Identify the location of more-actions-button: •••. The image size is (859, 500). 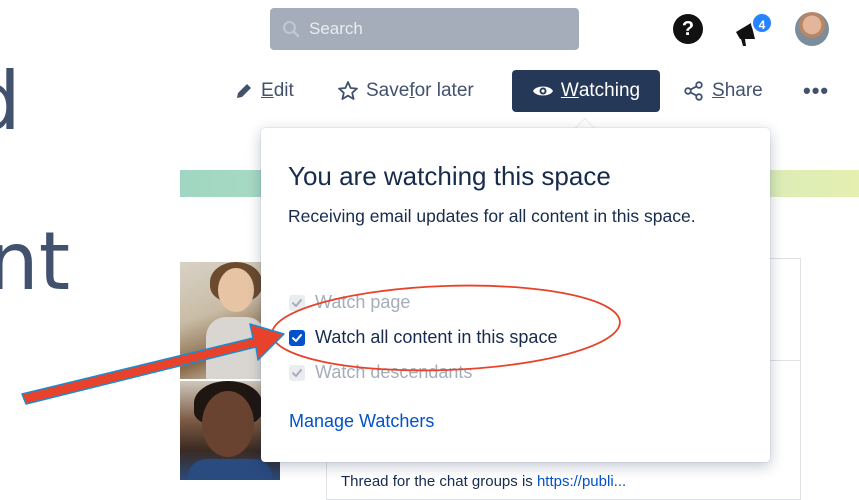
(816, 91).